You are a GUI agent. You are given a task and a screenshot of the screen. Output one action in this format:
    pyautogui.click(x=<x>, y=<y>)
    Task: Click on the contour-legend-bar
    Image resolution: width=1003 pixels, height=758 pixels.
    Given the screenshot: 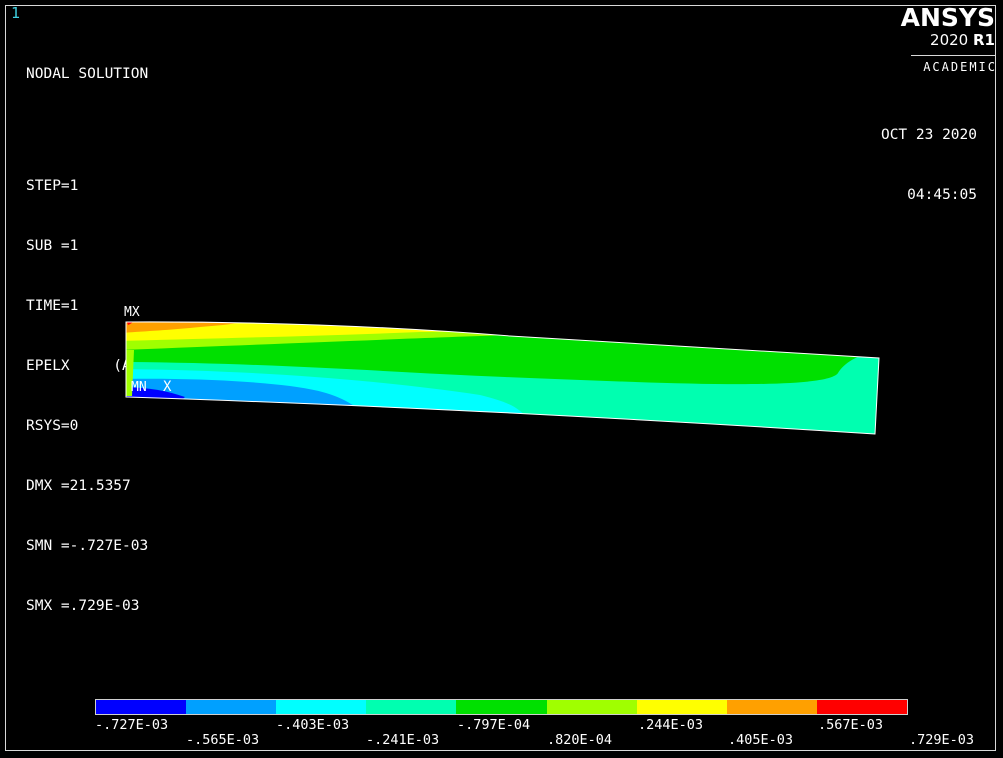 What is the action you would take?
    pyautogui.click(x=501, y=707)
    